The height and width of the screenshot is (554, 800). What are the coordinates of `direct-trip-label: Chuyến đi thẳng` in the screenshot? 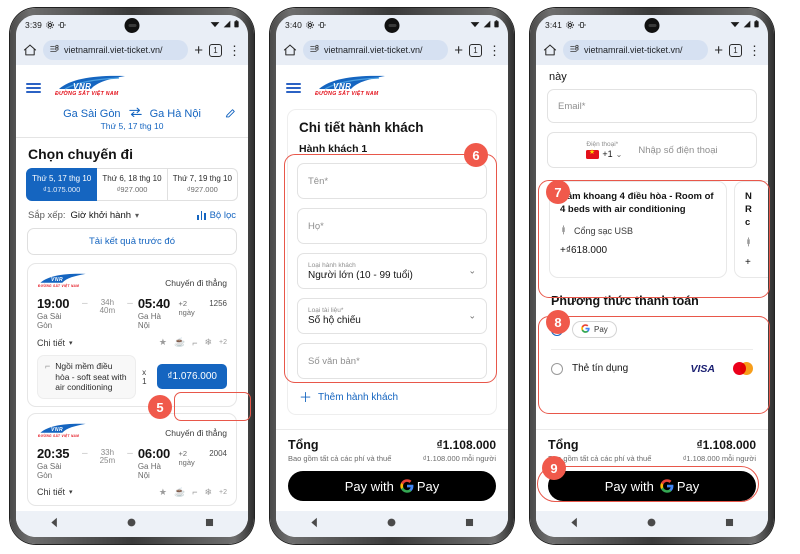 It's located at (196, 283).